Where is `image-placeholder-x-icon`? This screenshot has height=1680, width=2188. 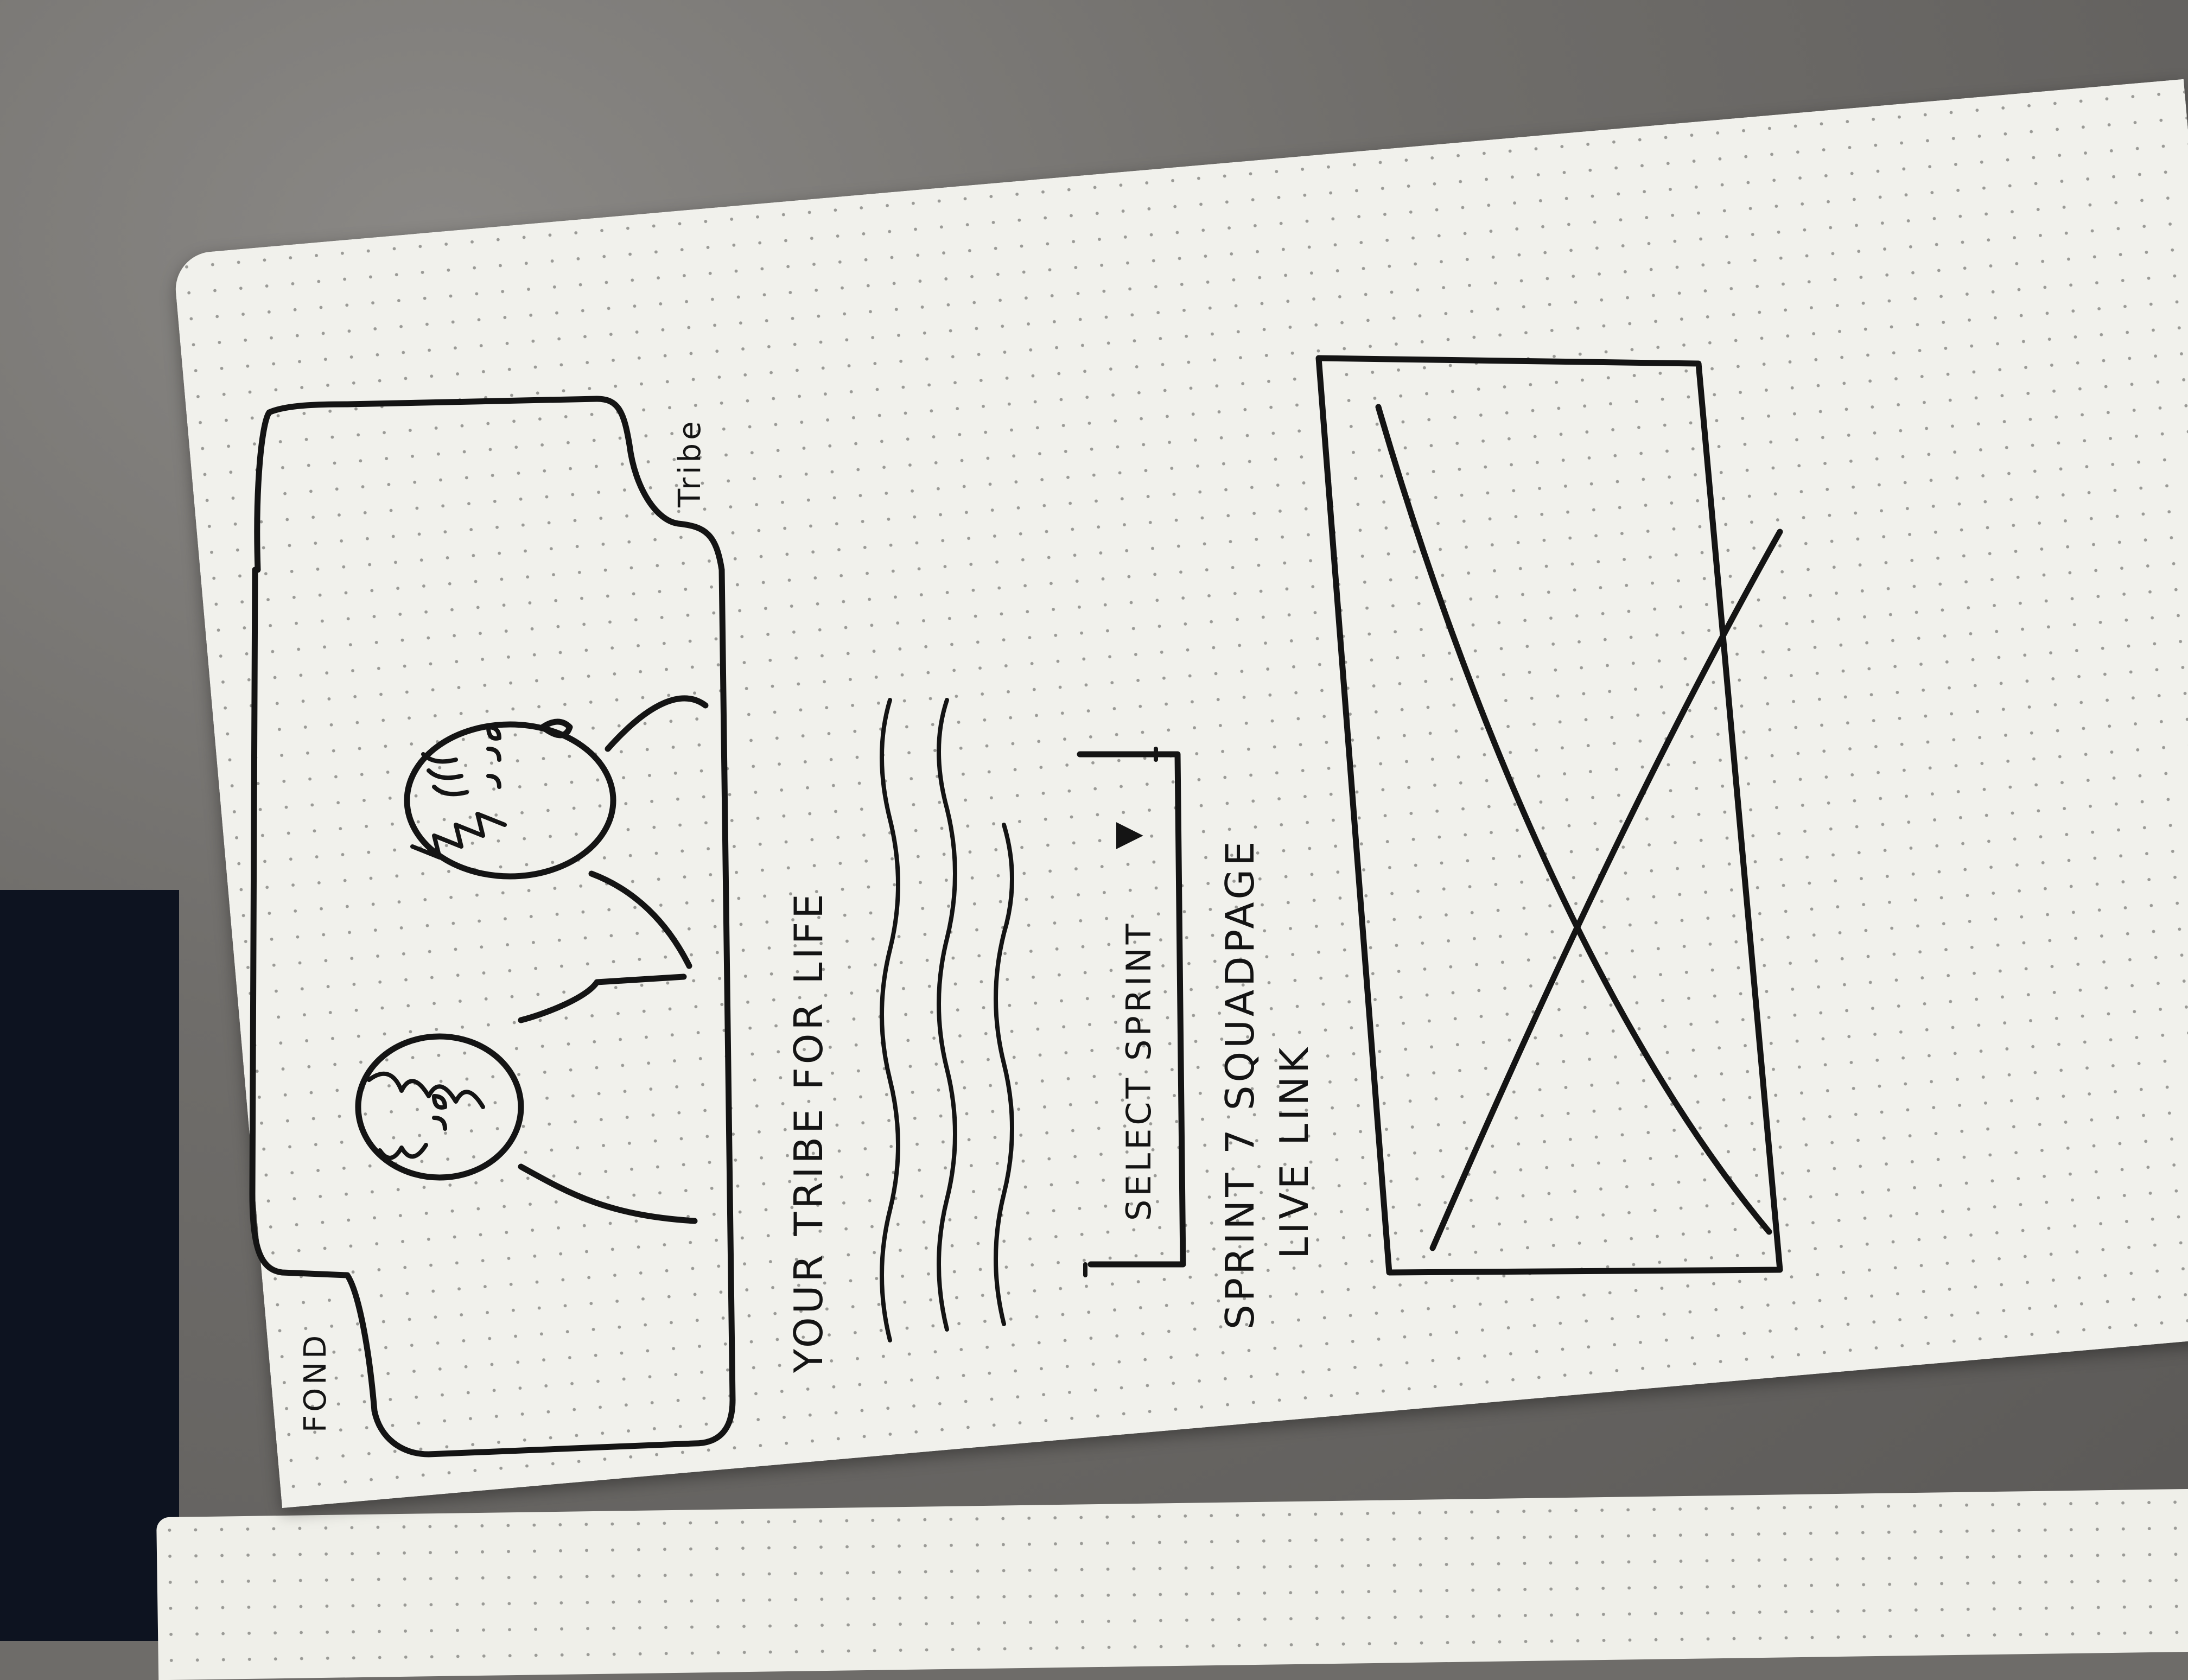
image-placeholder-x-icon is located at coordinates (1549, 815).